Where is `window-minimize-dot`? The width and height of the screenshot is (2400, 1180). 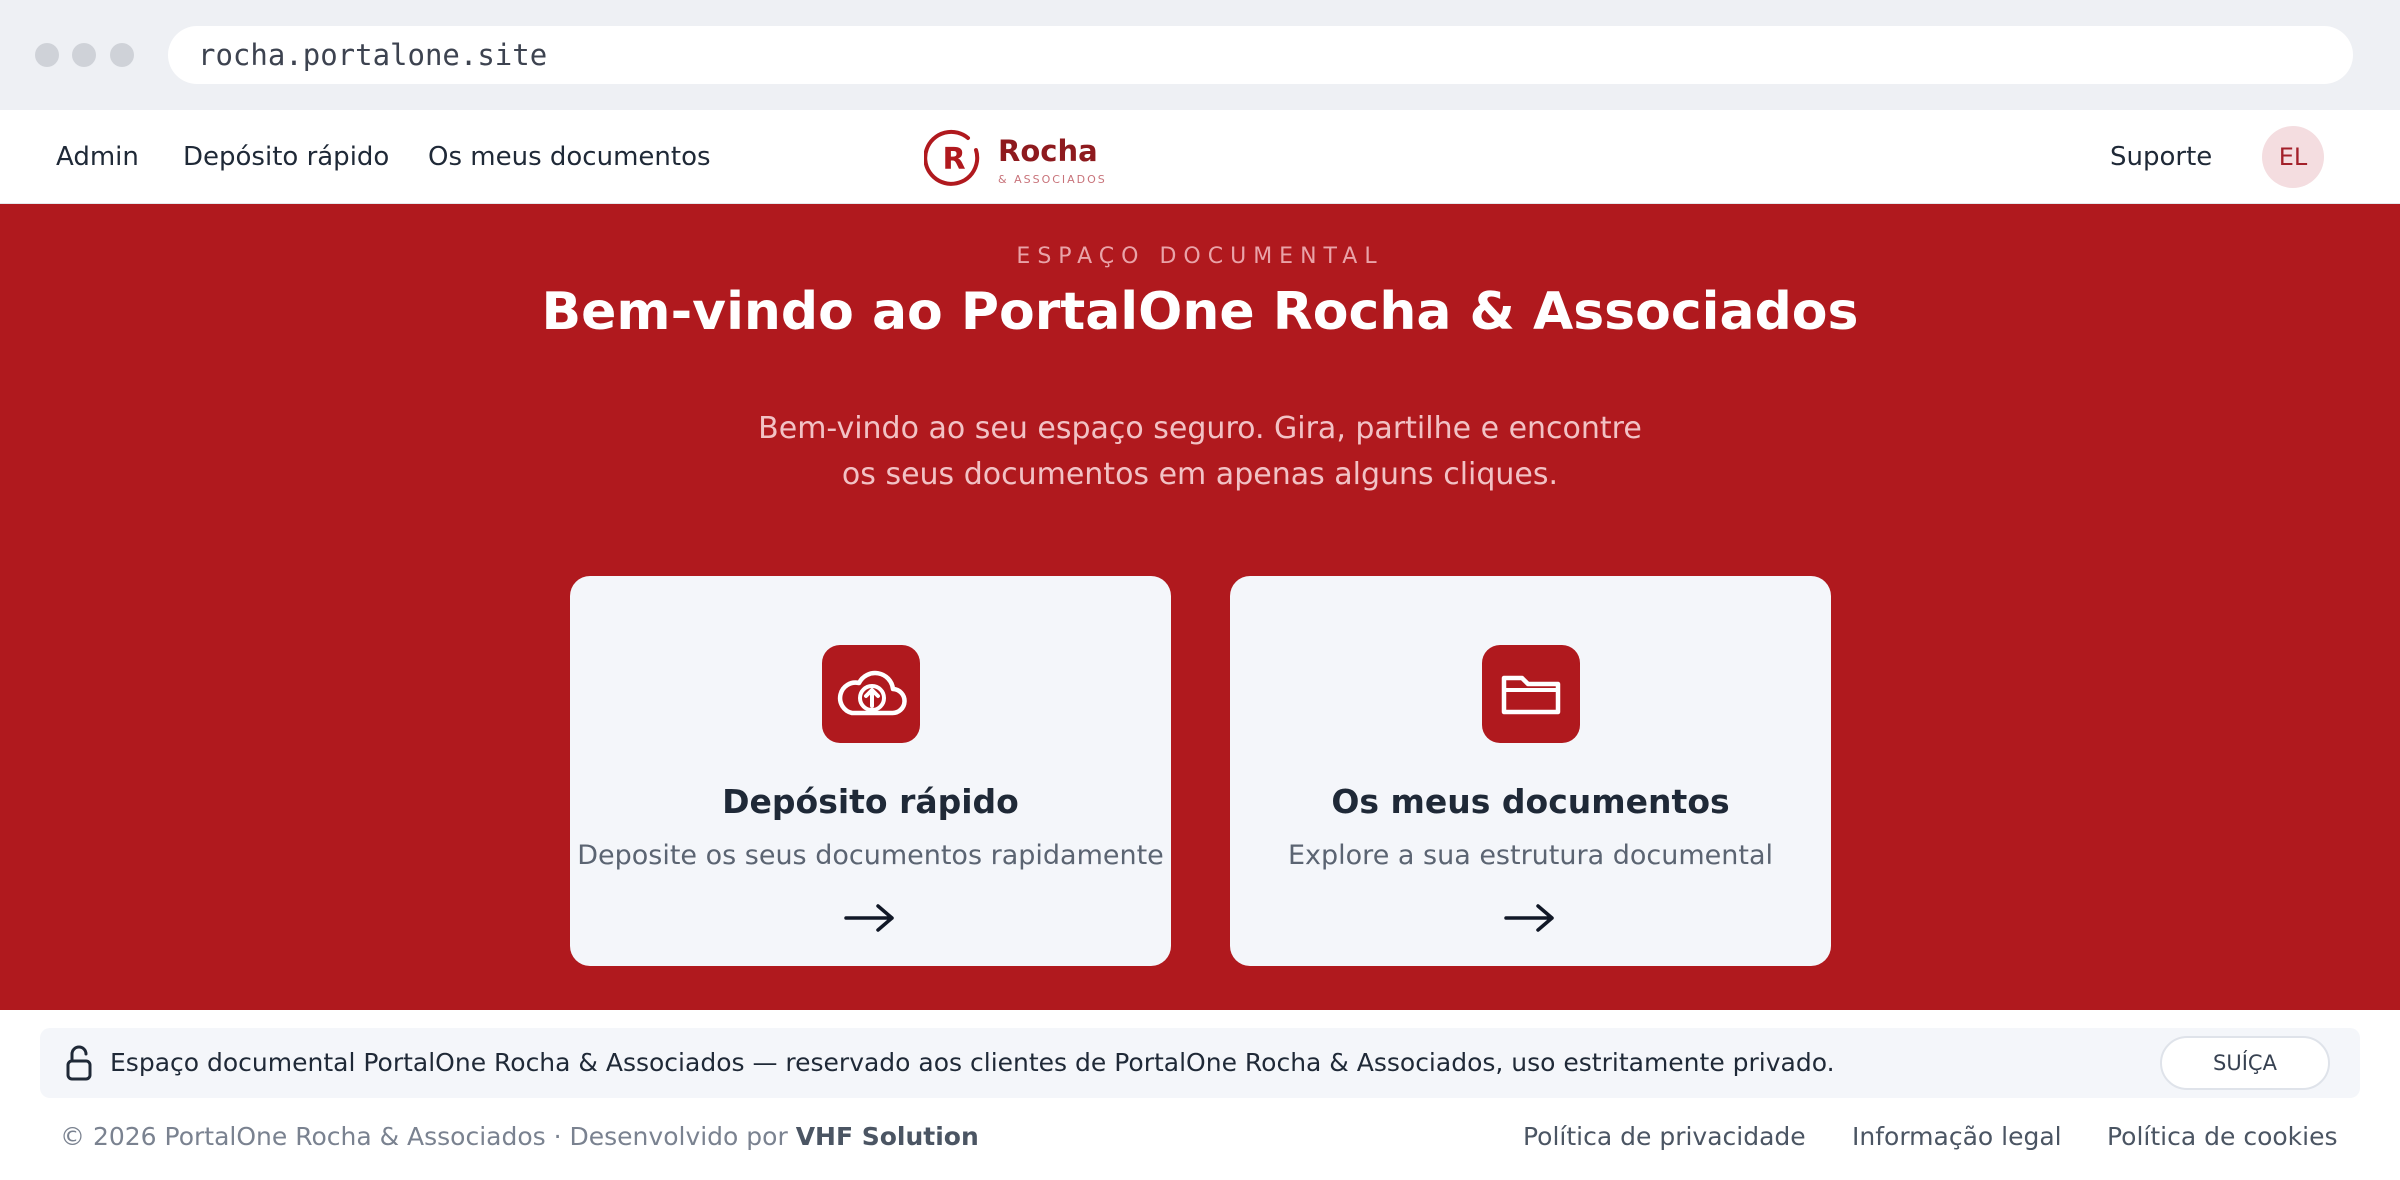
window-minimize-dot is located at coordinates (84, 55).